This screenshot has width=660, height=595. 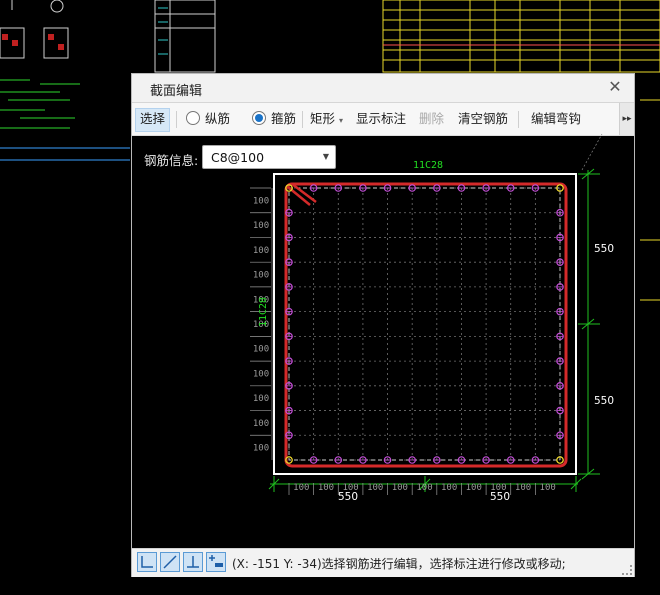 What do you see at coordinates (348, 497) in the screenshot?
I see `bottom-dim-left: 550` at bounding box center [348, 497].